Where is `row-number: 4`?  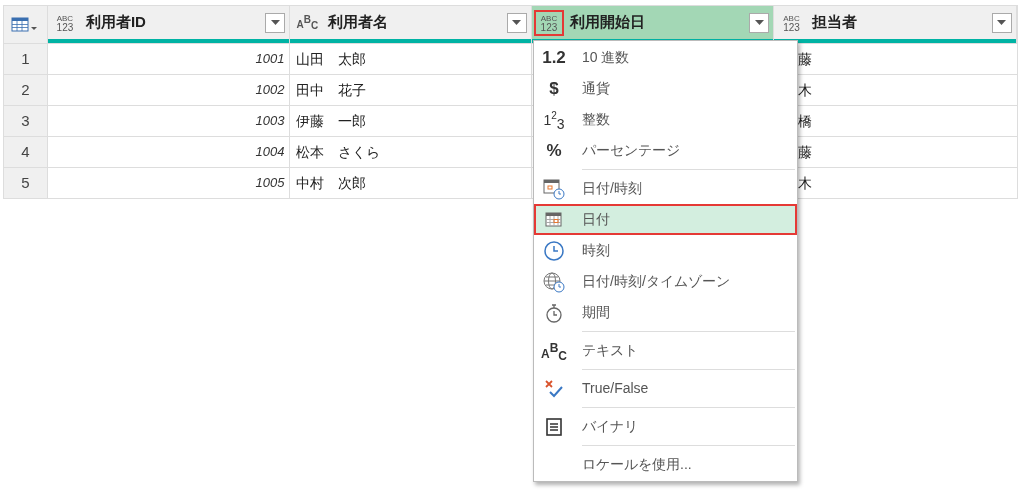 row-number: 4 is located at coordinates (26, 152).